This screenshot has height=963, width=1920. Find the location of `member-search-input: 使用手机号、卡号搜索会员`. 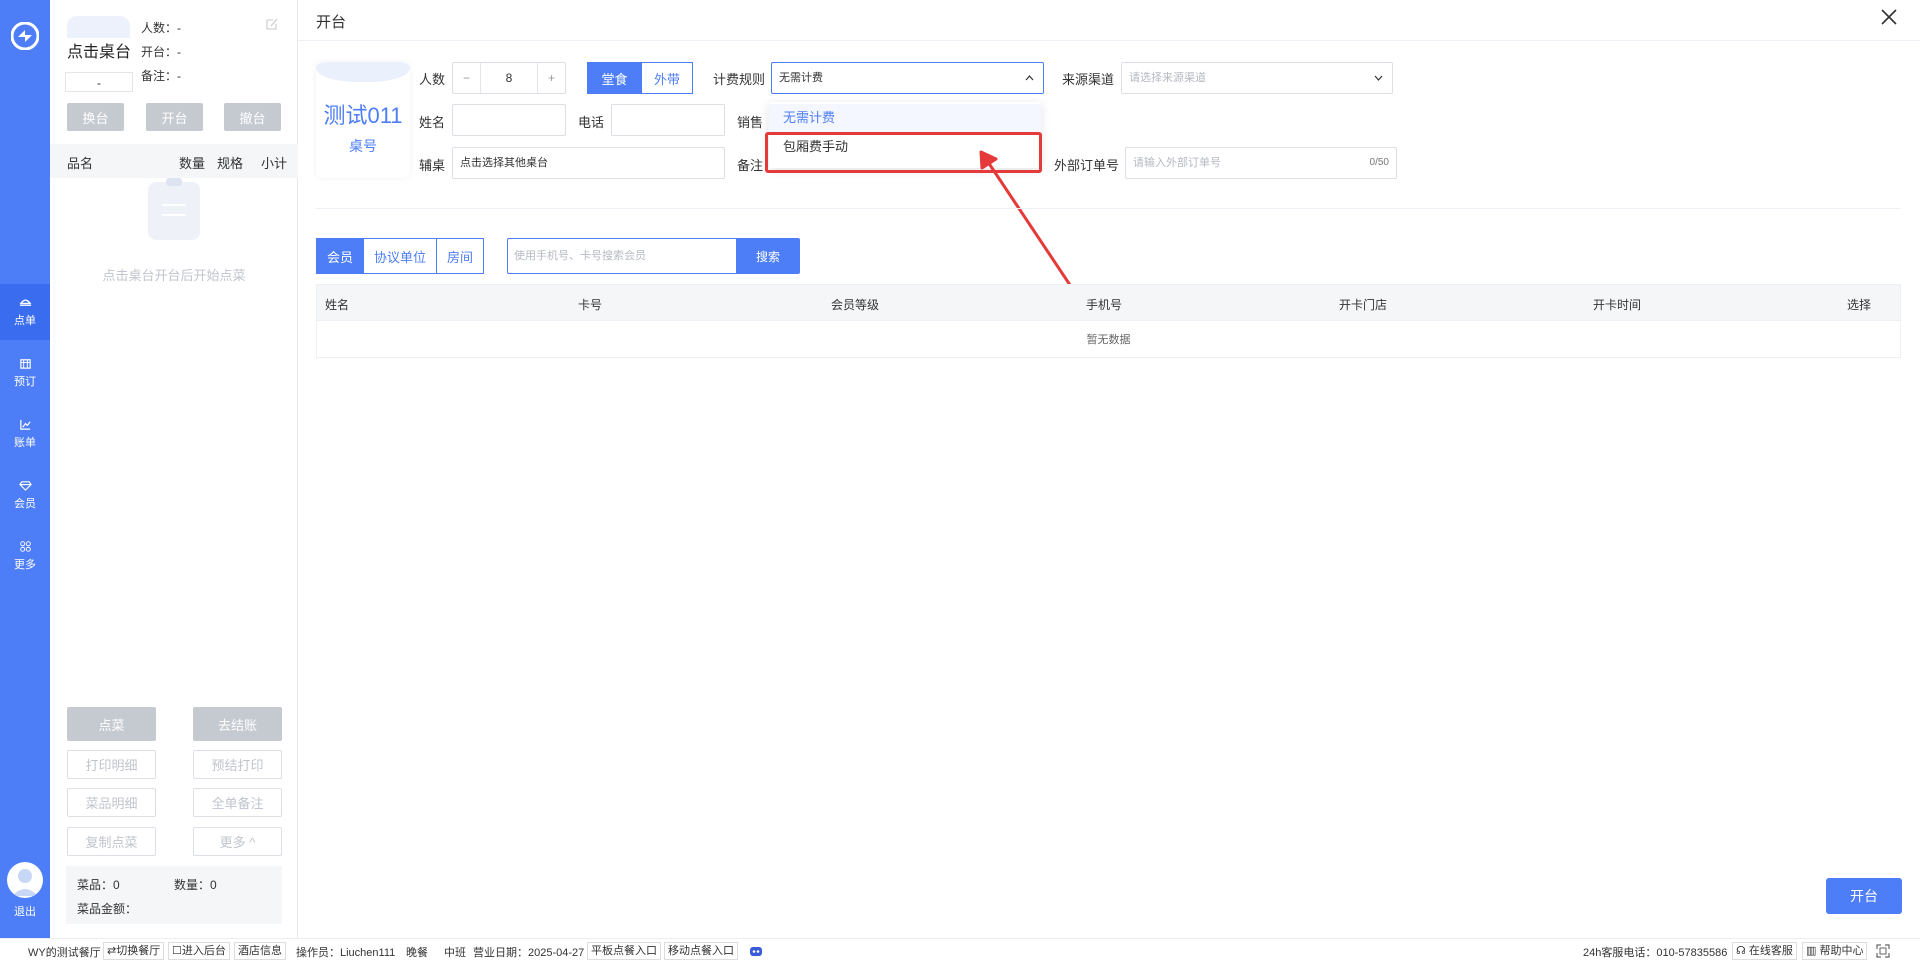

member-search-input: 使用手机号、卡号搜索会员 is located at coordinates (622, 256).